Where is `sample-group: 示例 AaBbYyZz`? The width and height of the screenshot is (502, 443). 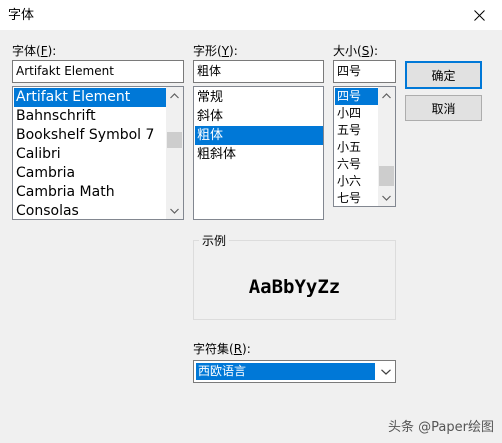 sample-group: 示例 AaBbYyZz is located at coordinates (294, 276).